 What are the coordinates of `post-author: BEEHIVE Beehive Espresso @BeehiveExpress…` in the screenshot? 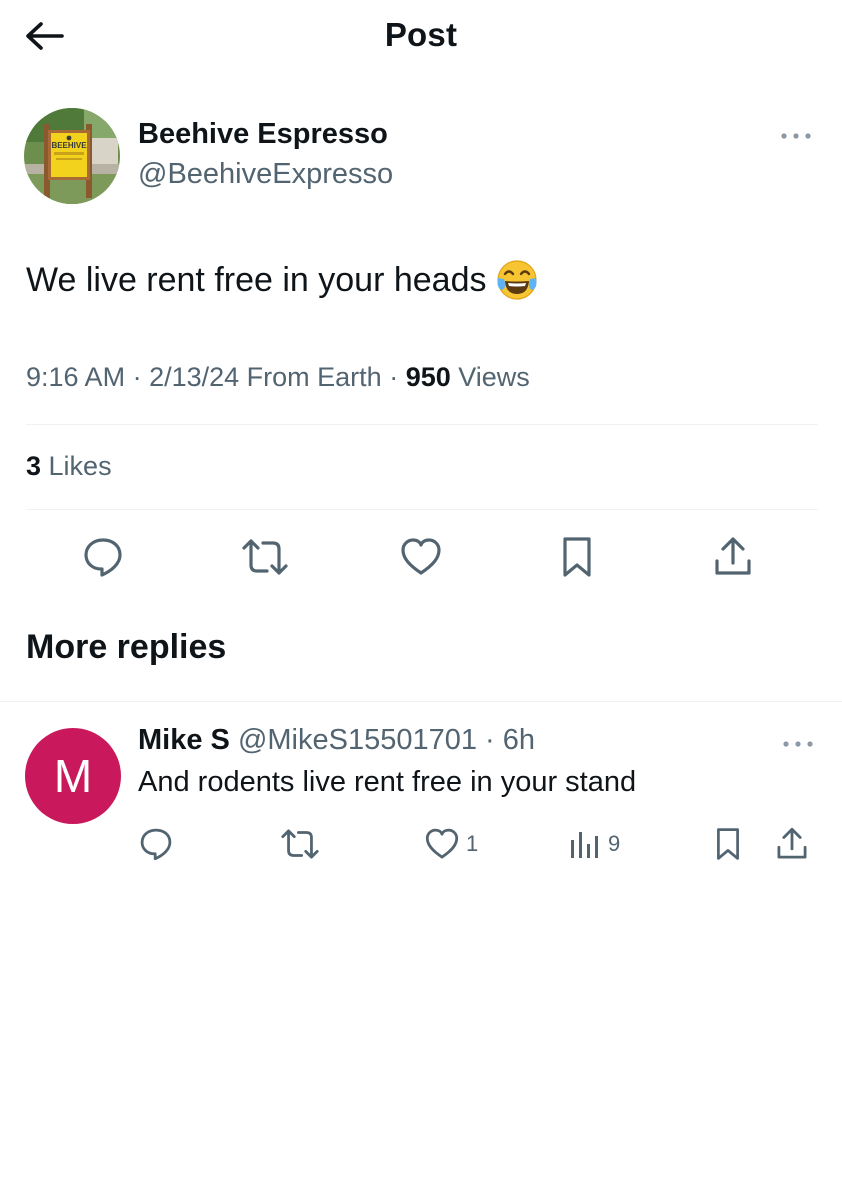 It's located at (421, 156).